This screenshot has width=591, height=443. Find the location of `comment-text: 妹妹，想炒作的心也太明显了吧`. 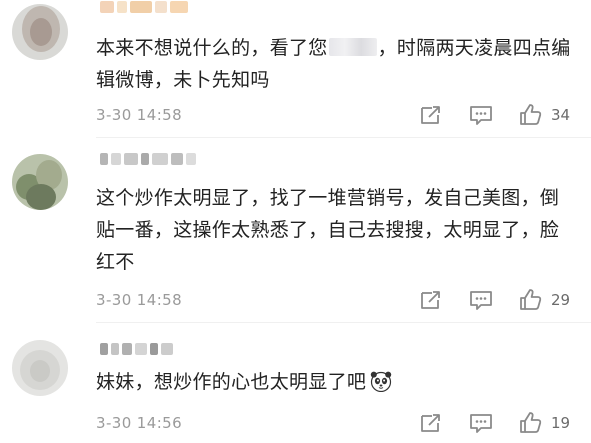

comment-text: 妹妹，想炒作的心也太明显了吧 is located at coordinates (335, 382).